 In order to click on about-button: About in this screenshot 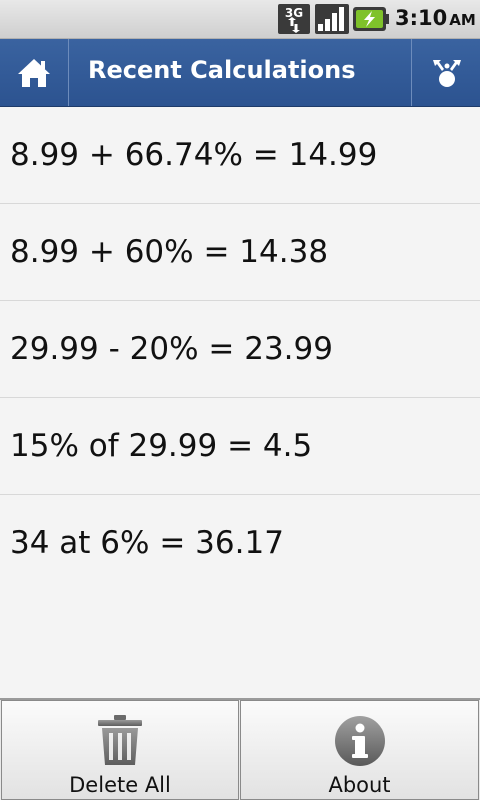, I will do `click(359, 750)`.